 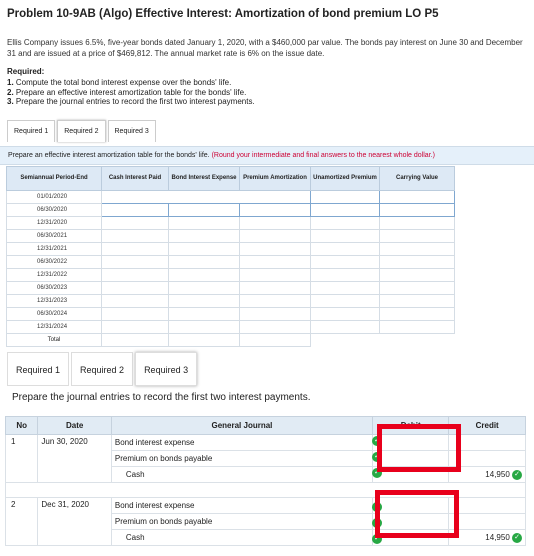 I want to click on col-header-general-journal: General Journal, so click(x=242, y=425).